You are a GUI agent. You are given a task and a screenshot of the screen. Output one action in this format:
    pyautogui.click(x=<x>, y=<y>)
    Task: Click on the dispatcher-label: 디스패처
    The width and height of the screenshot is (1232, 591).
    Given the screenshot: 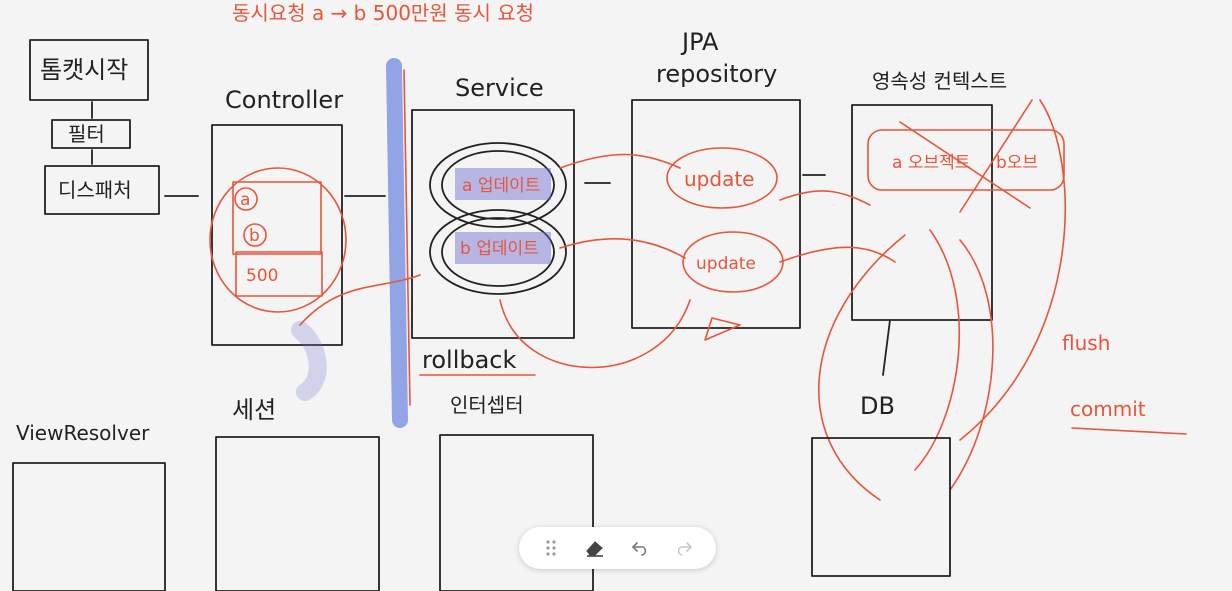 What is the action you would take?
    pyautogui.click(x=95, y=190)
    